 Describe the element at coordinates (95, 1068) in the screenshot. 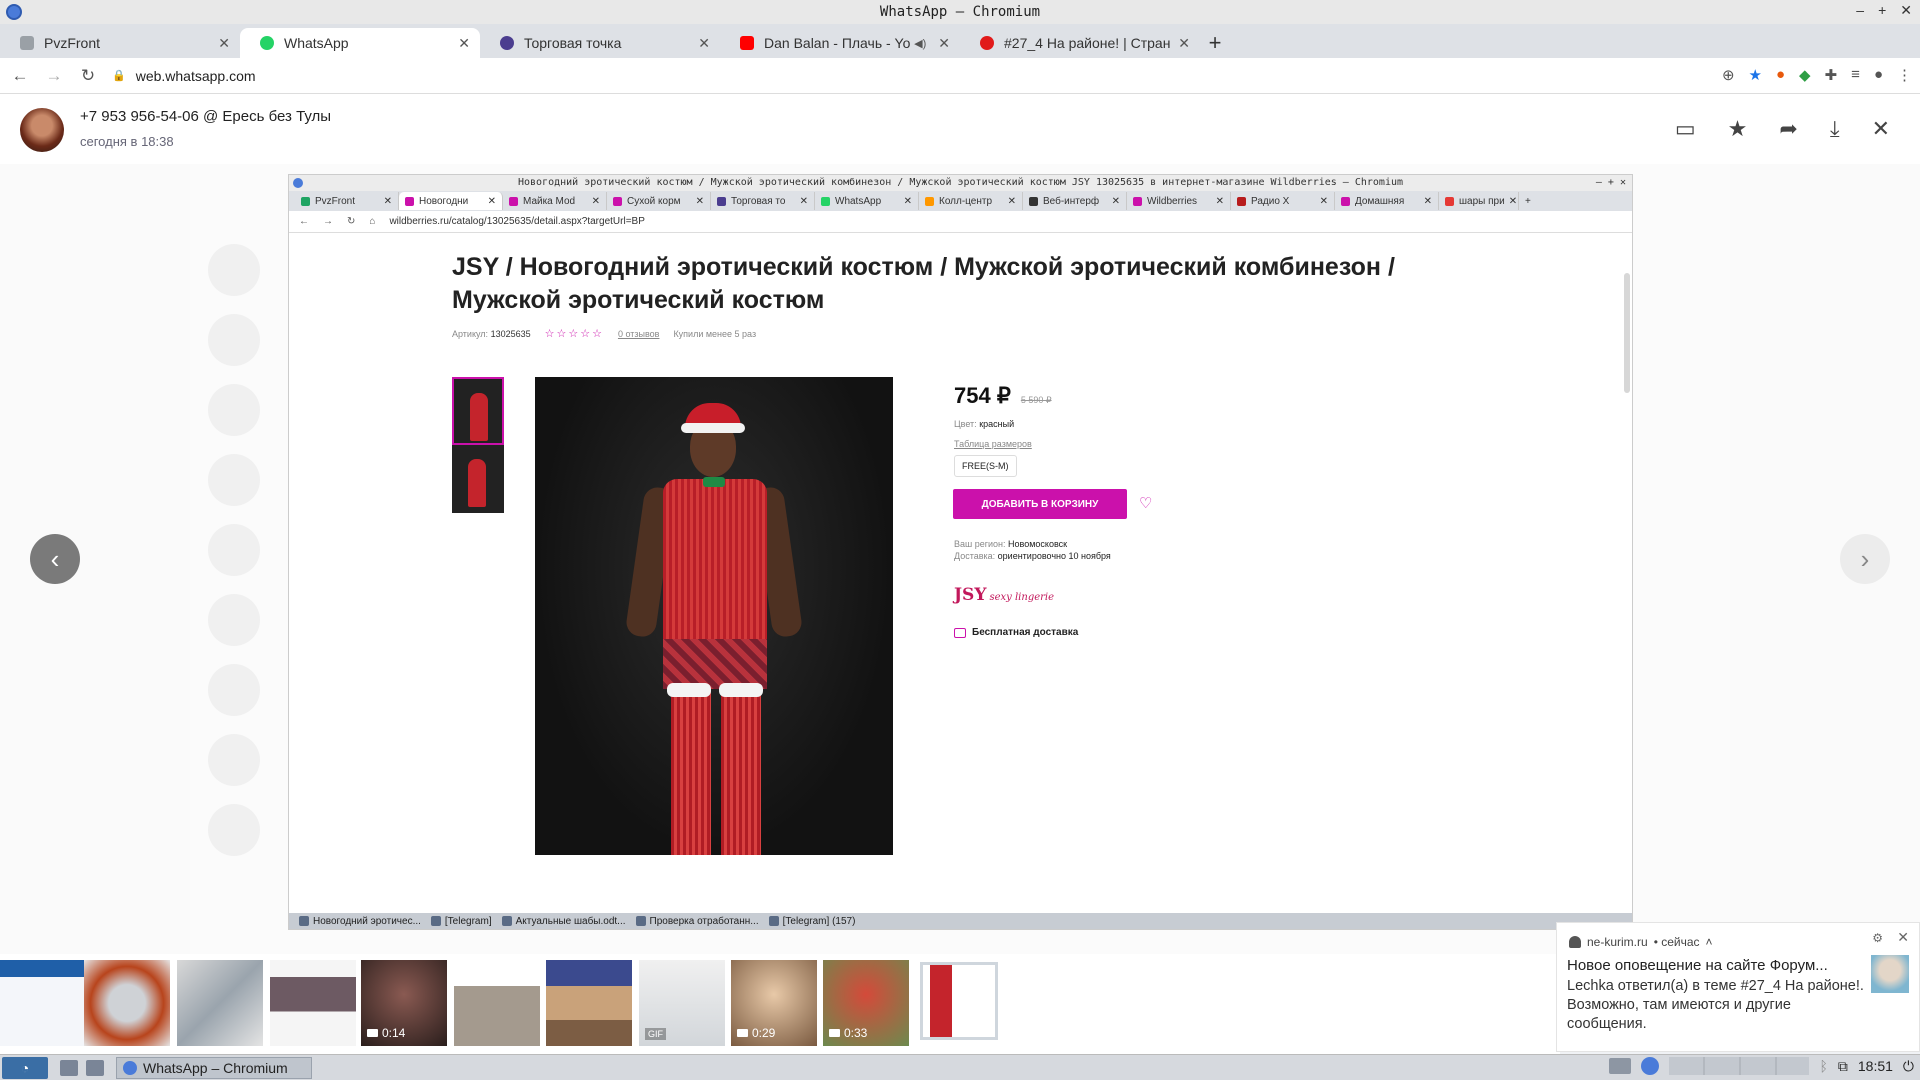

I see `desktop-icon` at that location.